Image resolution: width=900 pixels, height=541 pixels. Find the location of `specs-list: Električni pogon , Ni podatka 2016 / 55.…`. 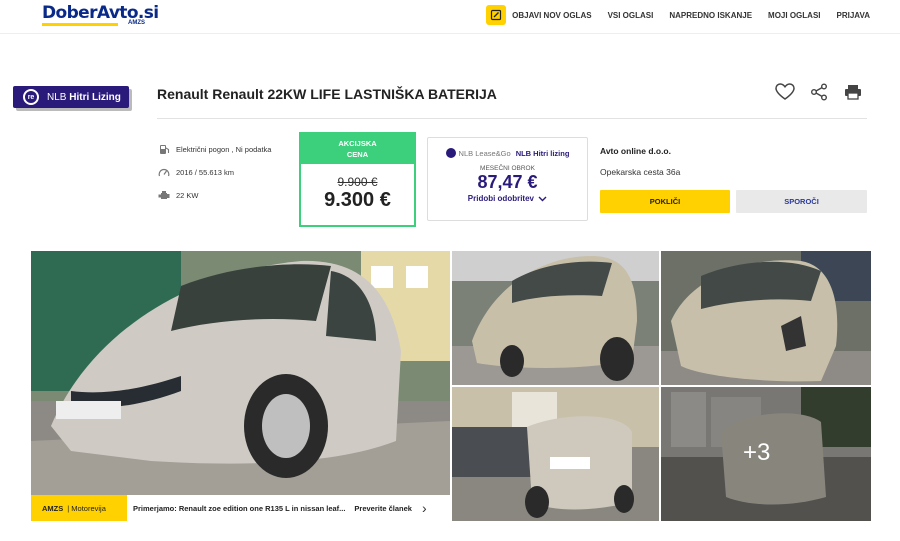

specs-list: Električni pogon , Ni podatka 2016 / 55.… is located at coordinates (214, 176).